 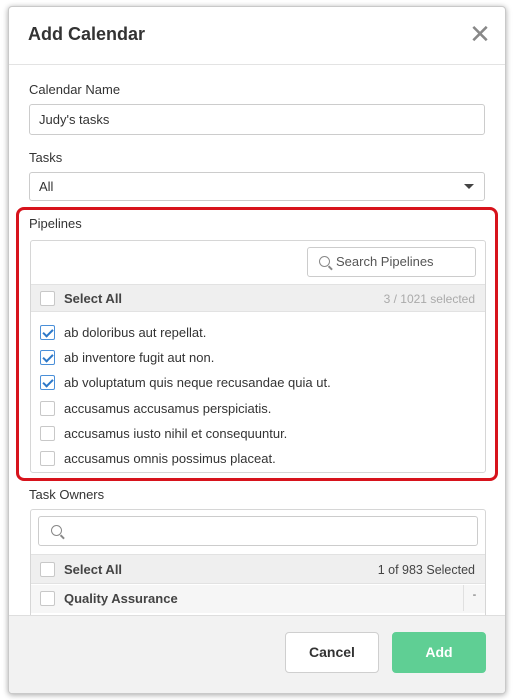 What do you see at coordinates (47, 298) in the screenshot?
I see `pipelines-select-all-checkbox` at bounding box center [47, 298].